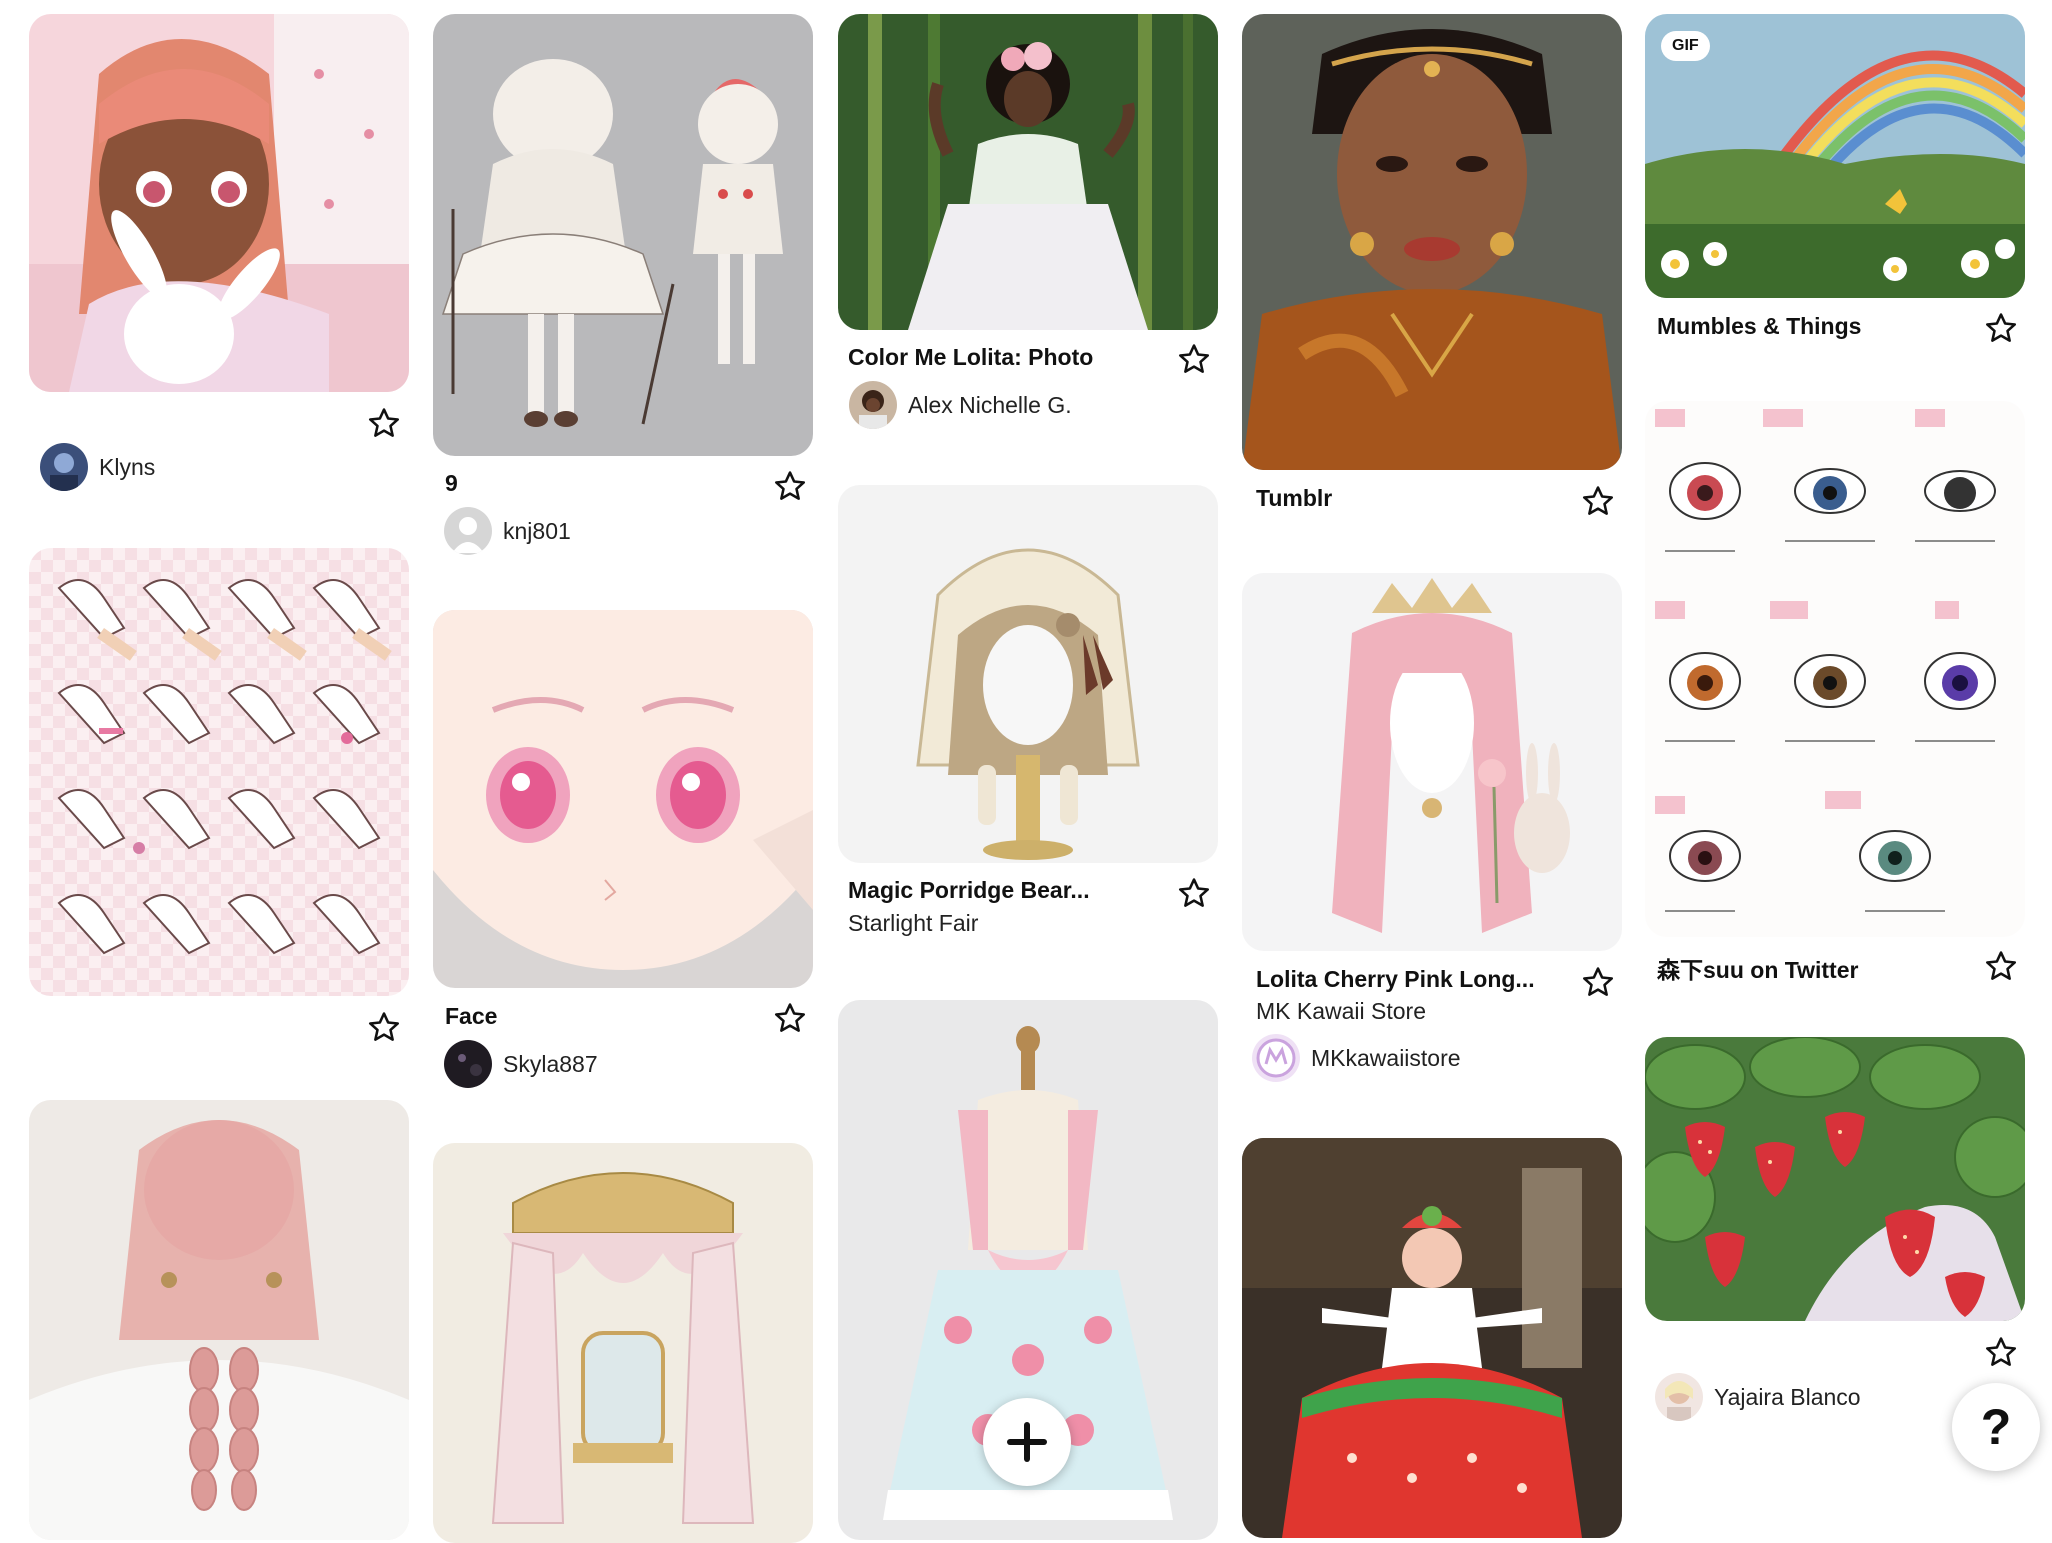 This screenshot has height=1543, width=2052. I want to click on author-name: MKkawaiistore, so click(1386, 1057).